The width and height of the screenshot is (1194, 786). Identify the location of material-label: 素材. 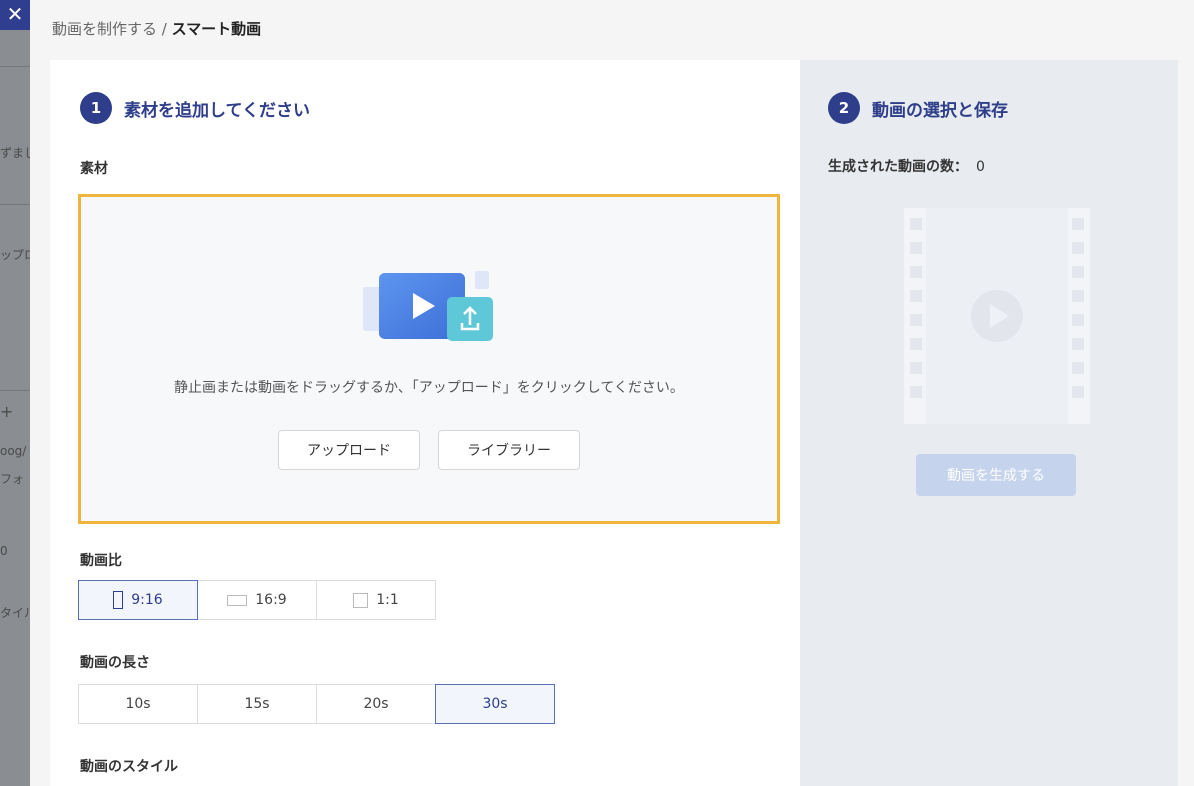
(94, 169).